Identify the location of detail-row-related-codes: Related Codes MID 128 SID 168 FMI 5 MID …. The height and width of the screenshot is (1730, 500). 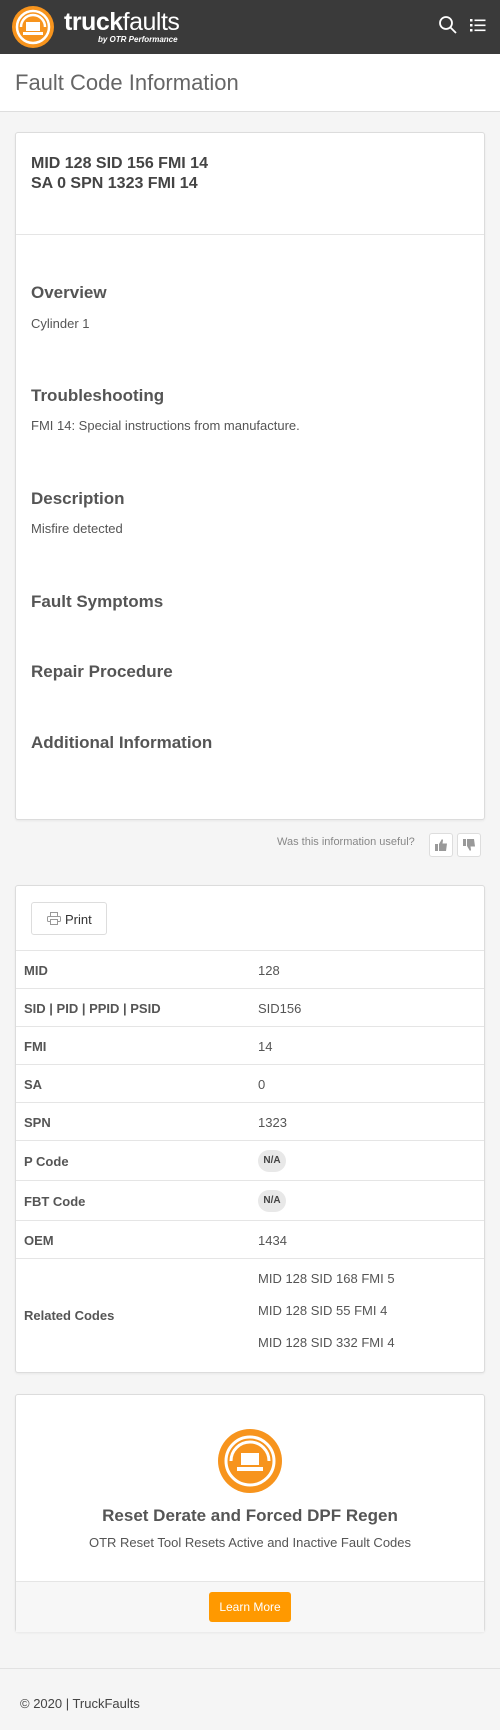
(250, 1315).